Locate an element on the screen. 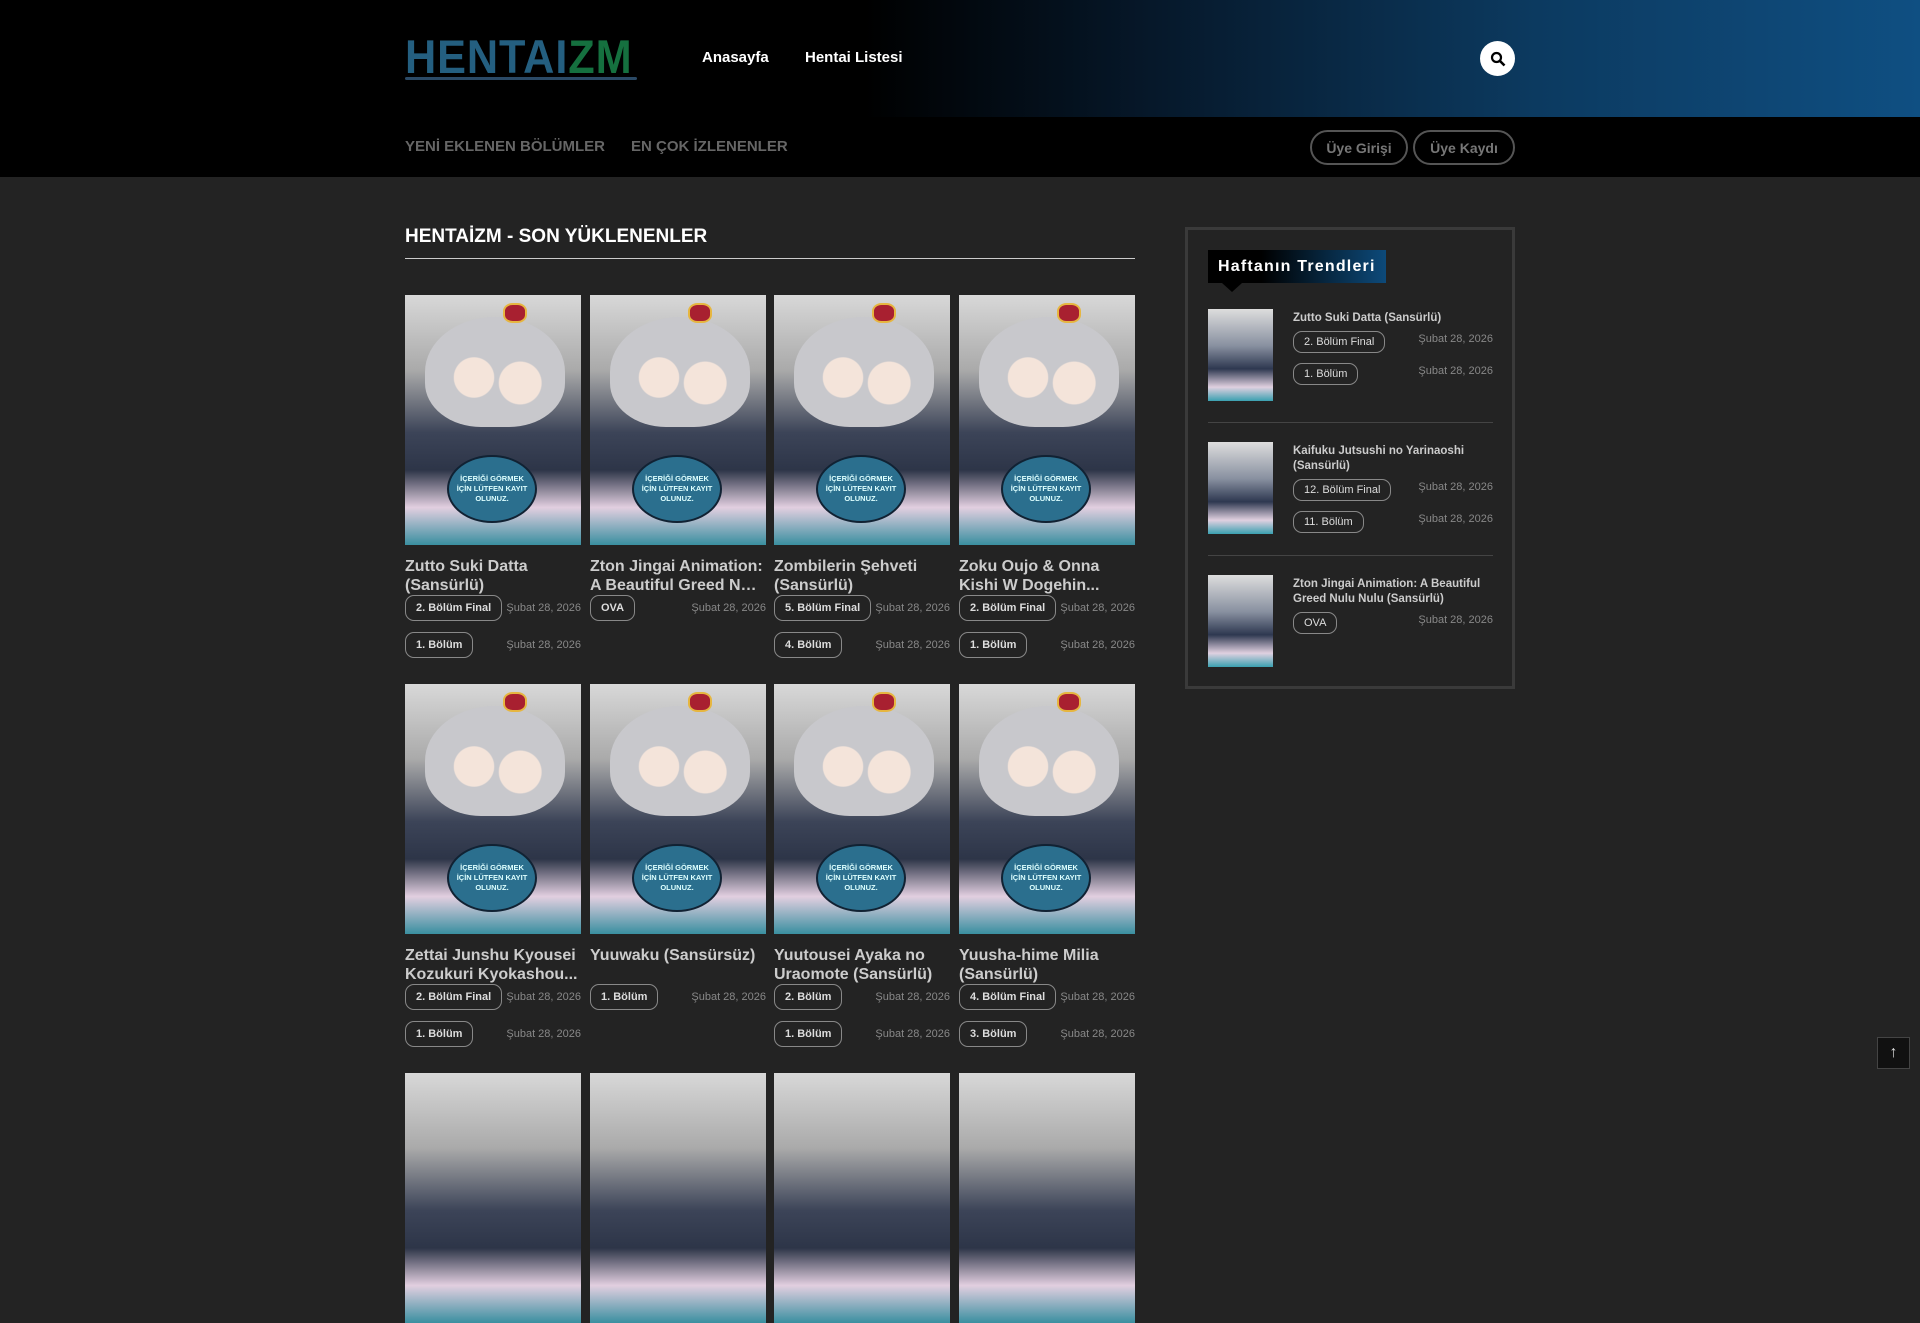 The image size is (1920, 1323). back-to-top-button: ↑ is located at coordinates (1893, 1053).